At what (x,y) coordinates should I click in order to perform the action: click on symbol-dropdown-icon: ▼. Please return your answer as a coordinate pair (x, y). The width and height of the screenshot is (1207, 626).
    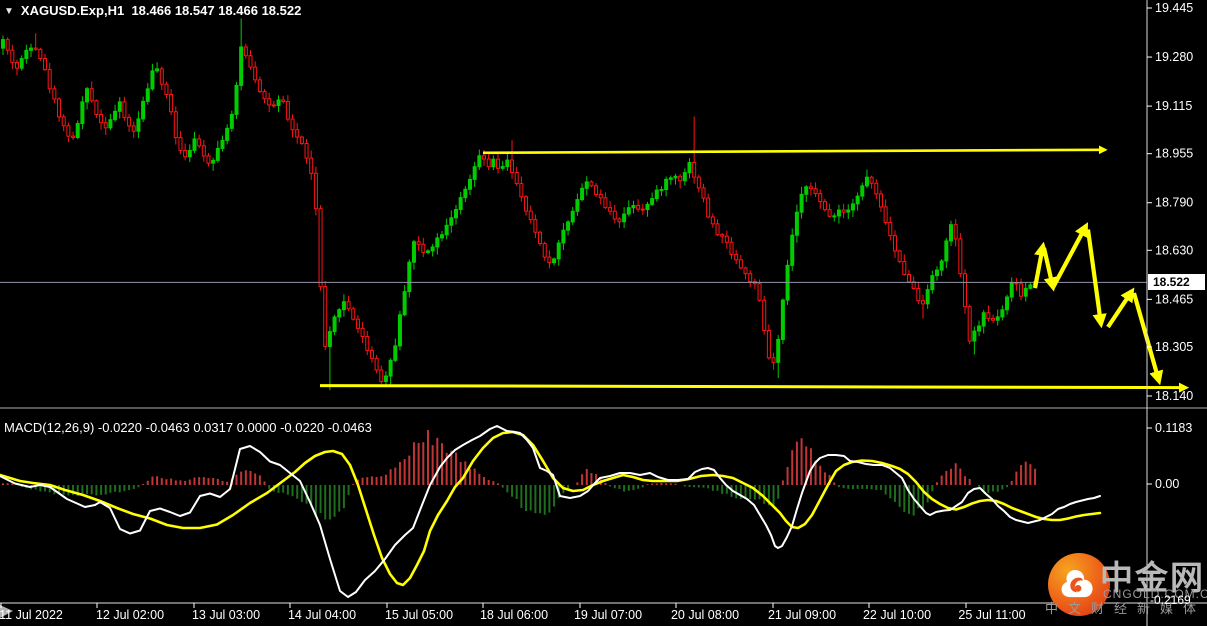
    Looking at the image, I should click on (9, 11).